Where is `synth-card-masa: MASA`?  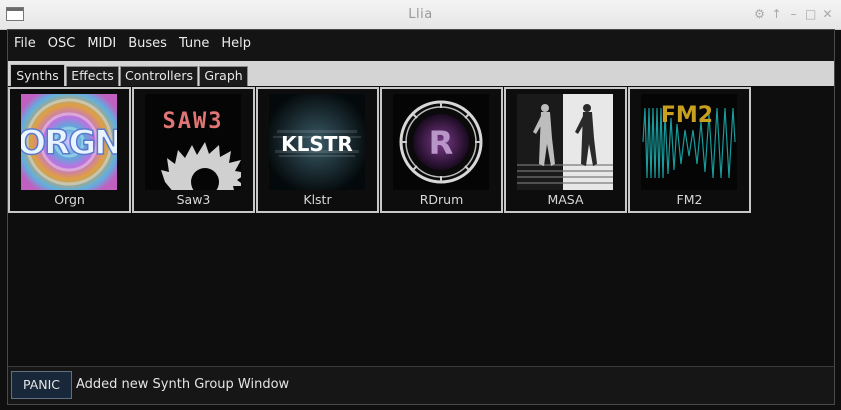 synth-card-masa: MASA is located at coordinates (565, 150).